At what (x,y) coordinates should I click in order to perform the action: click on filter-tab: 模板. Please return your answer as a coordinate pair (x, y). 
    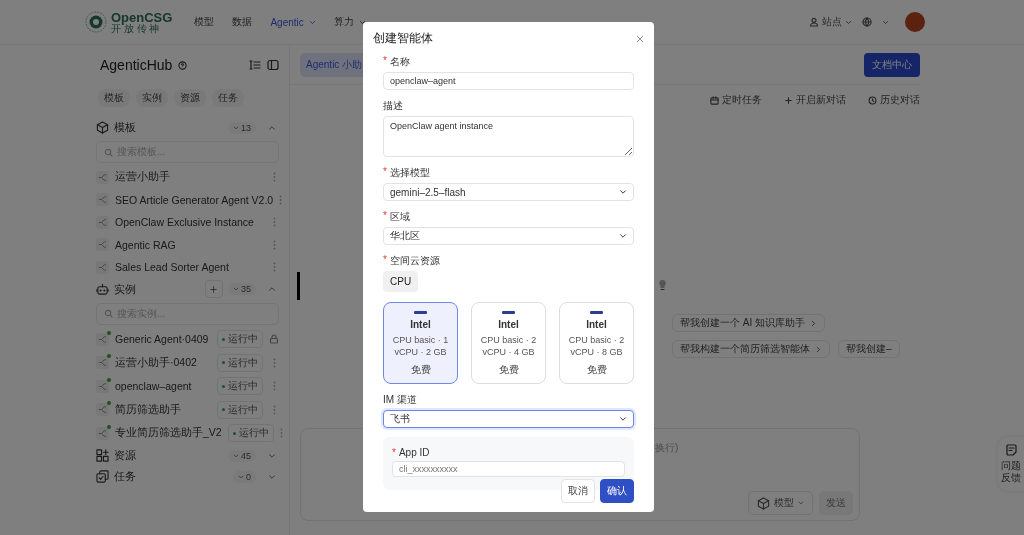
    Looking at the image, I should click on (114, 98).